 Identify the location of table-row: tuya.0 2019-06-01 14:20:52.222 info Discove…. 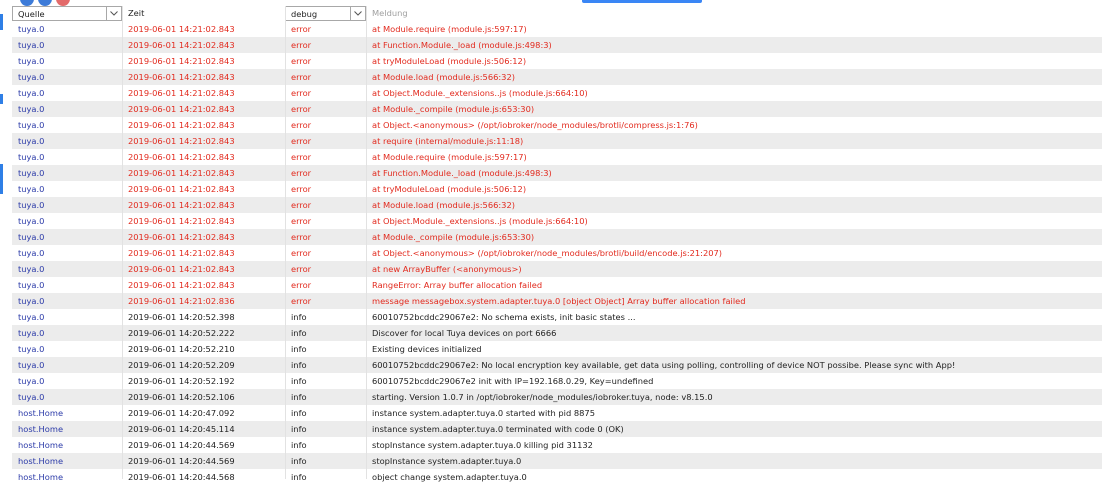
(557, 333).